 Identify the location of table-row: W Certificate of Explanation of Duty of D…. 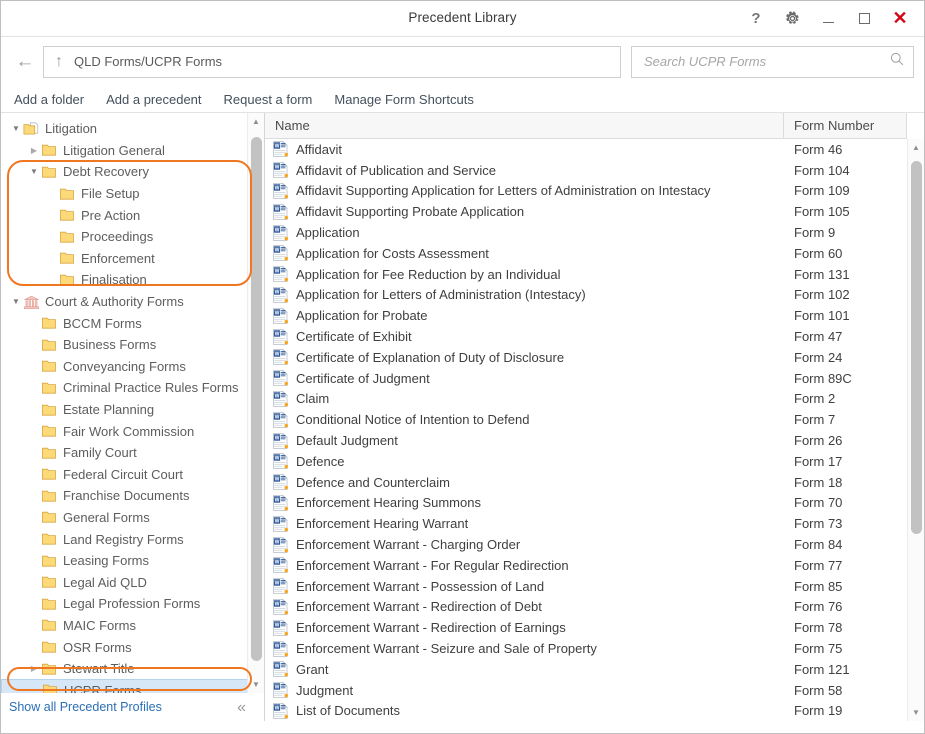
(586, 357).